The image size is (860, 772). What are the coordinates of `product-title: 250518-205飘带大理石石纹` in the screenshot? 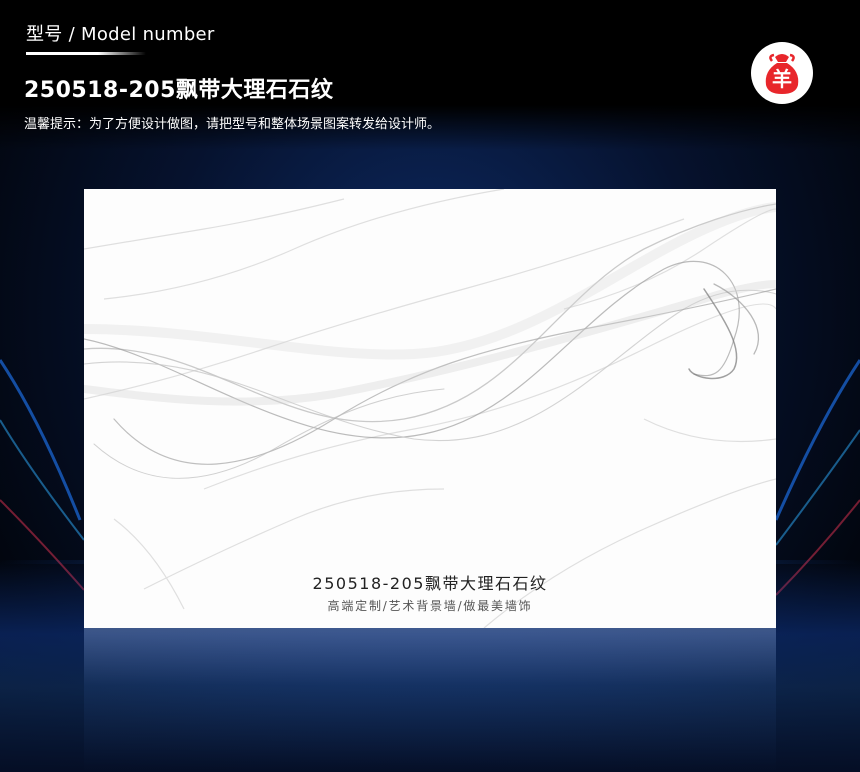 It's located at (179, 90).